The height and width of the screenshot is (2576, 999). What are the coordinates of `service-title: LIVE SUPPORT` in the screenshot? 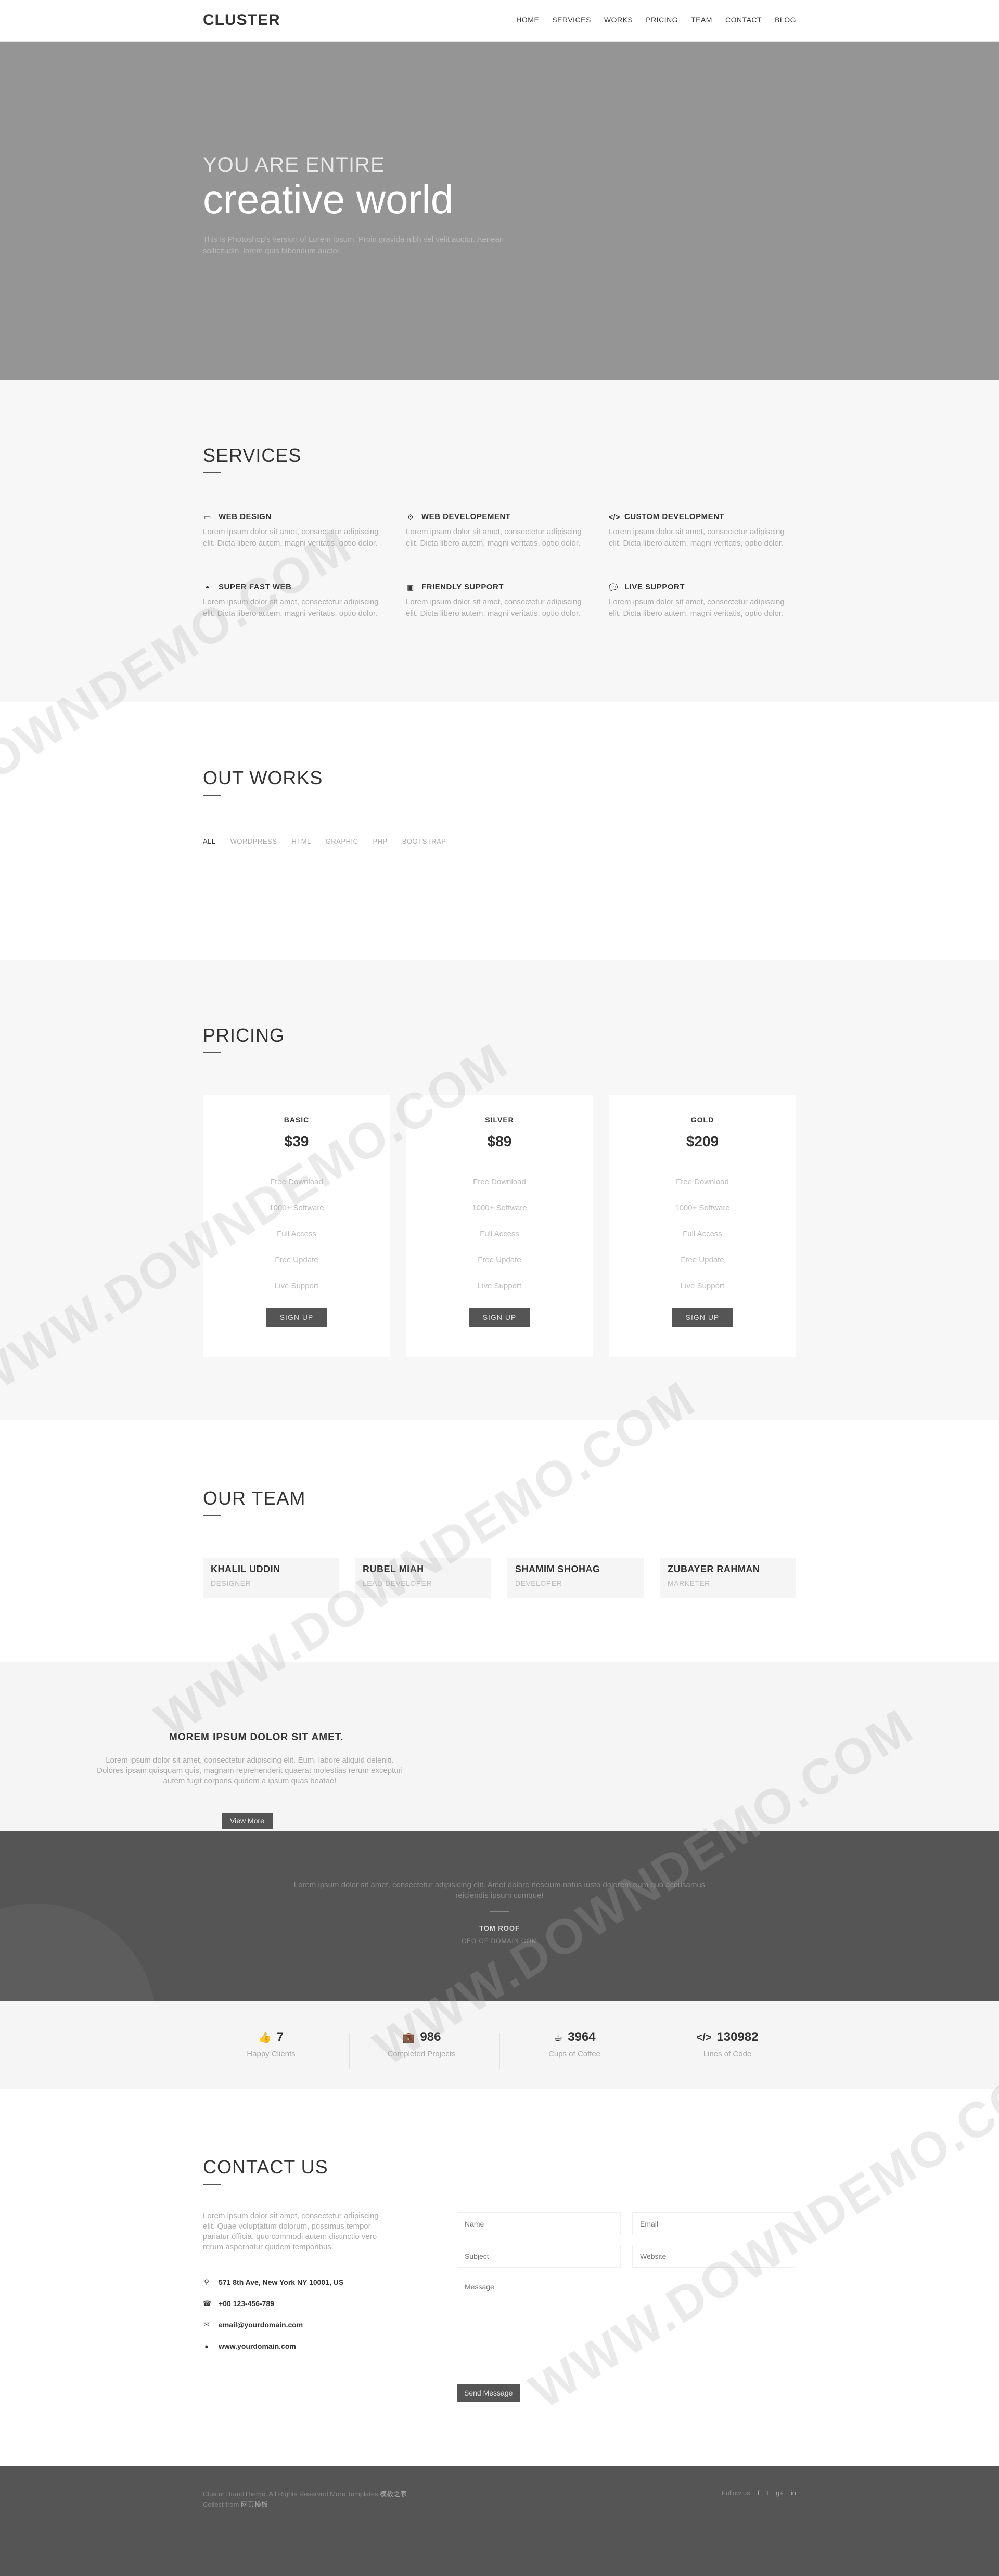 It's located at (654, 586).